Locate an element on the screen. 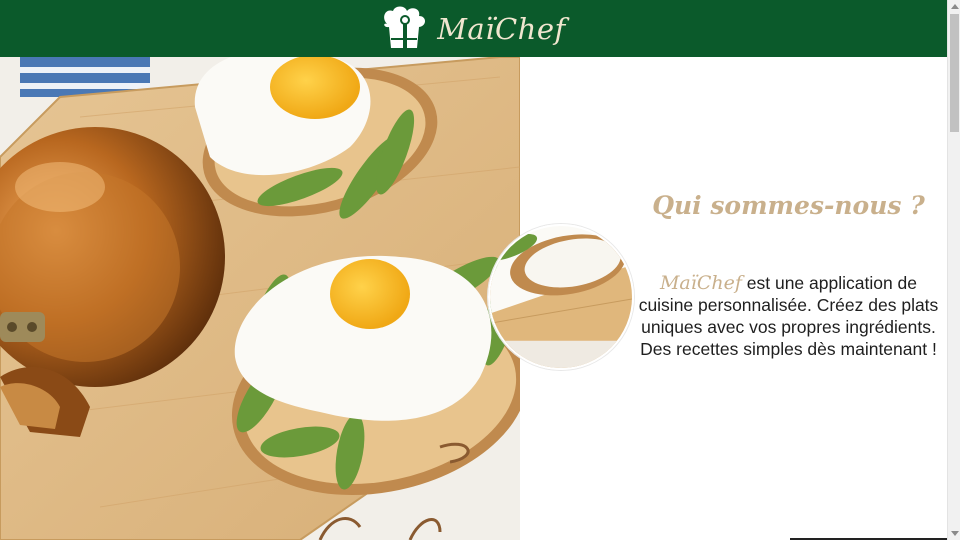  scroll-down-icon is located at coordinates (955, 533).